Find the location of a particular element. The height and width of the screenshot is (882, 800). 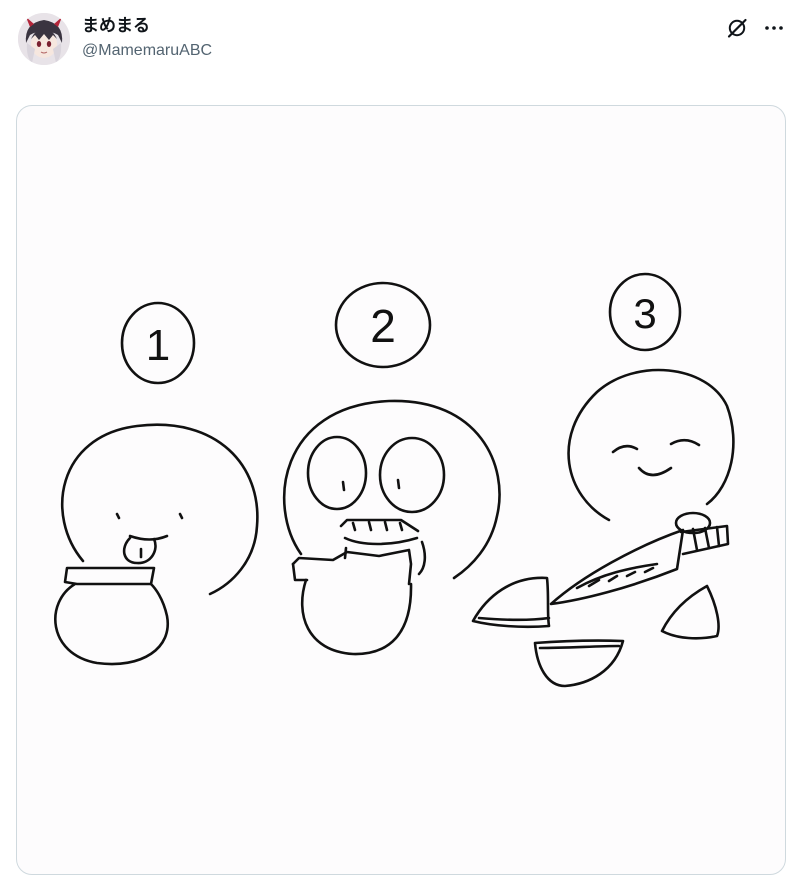

panel-number-3: 3 is located at coordinates (644, 313).